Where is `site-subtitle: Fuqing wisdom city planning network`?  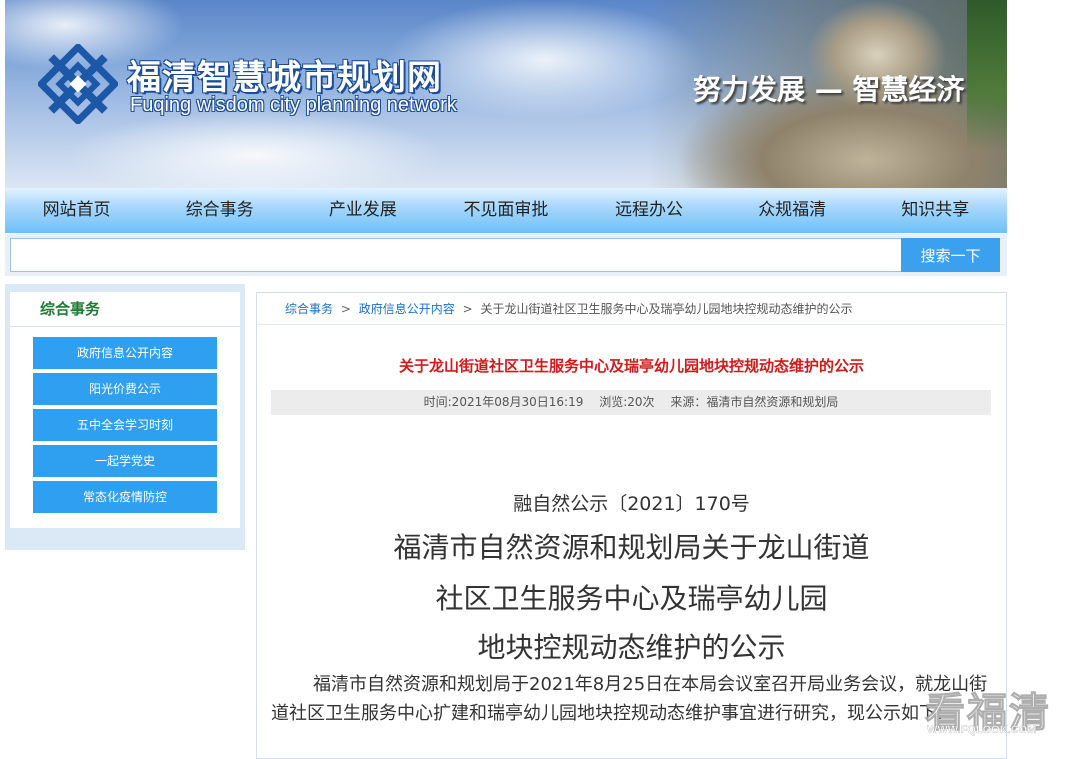
site-subtitle: Fuqing wisdom city planning network is located at coordinates (293, 105).